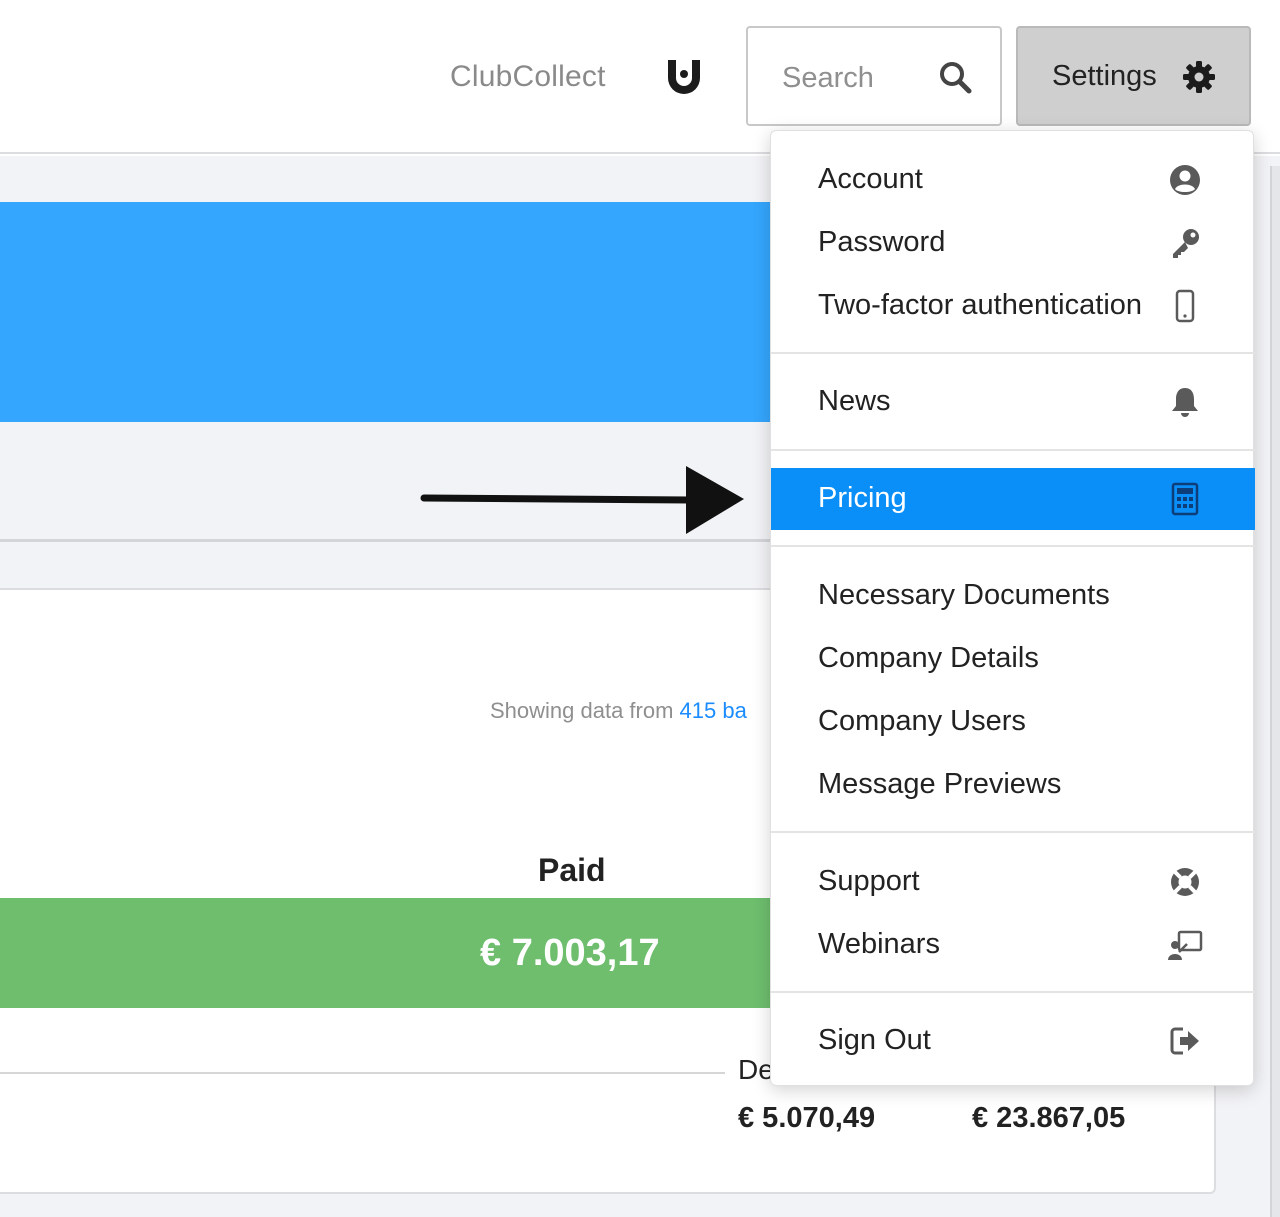  I want to click on paid-value: € 7.003,17, so click(570, 953).